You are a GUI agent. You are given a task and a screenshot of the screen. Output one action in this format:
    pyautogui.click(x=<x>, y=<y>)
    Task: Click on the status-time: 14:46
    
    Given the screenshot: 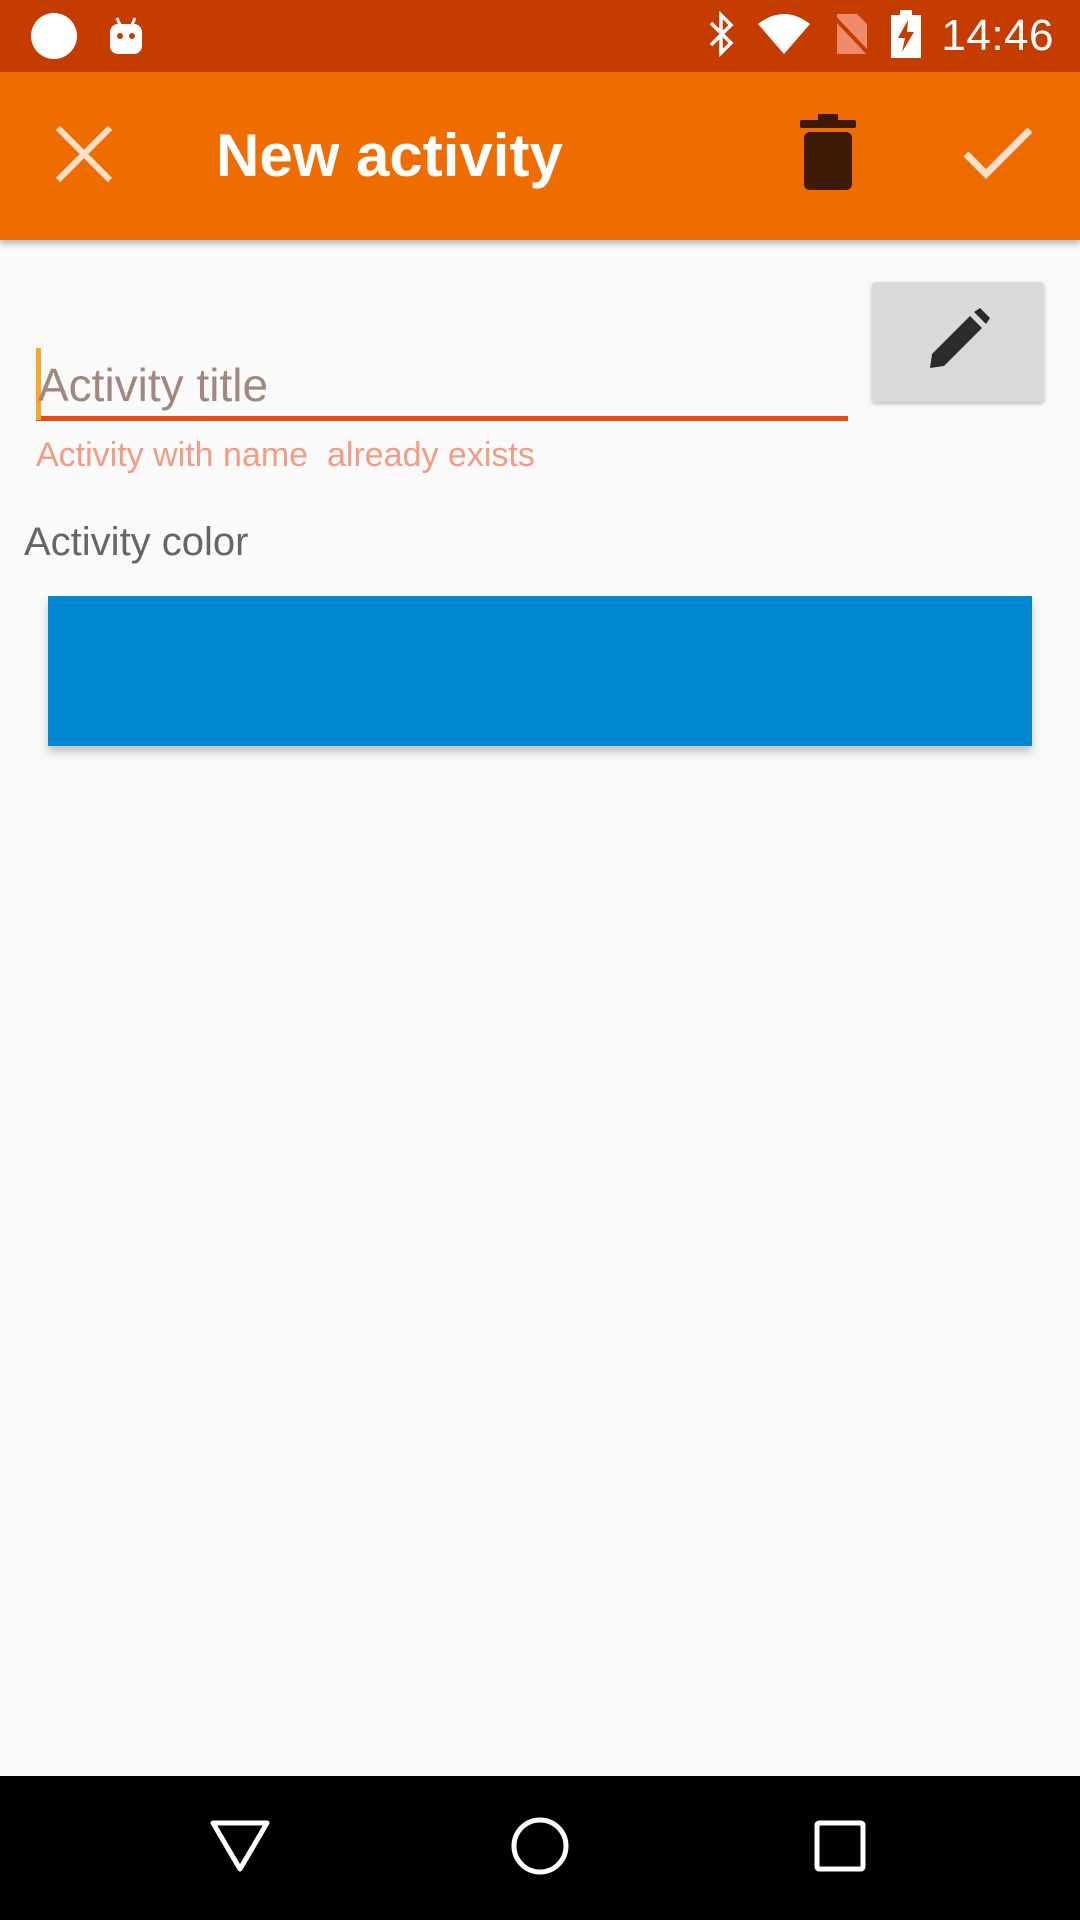 What is the action you would take?
    pyautogui.click(x=997, y=35)
    